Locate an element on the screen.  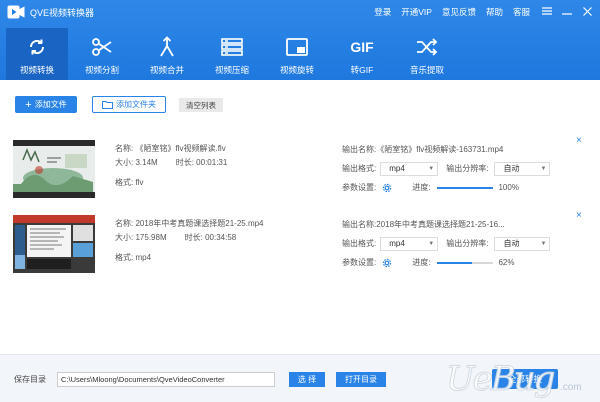
tab-video-merge: 视频合并 is located at coordinates (167, 54).